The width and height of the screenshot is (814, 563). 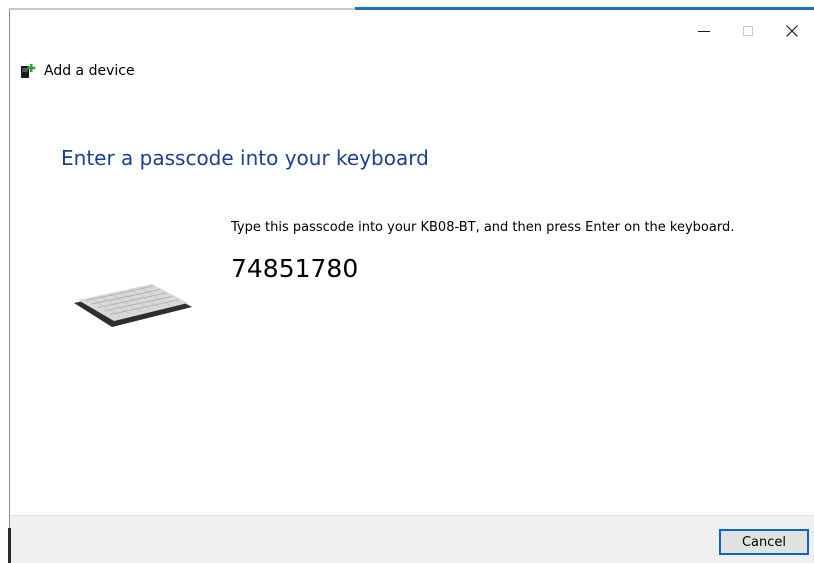 I want to click on cancel-button: Cancel, so click(x=764, y=542).